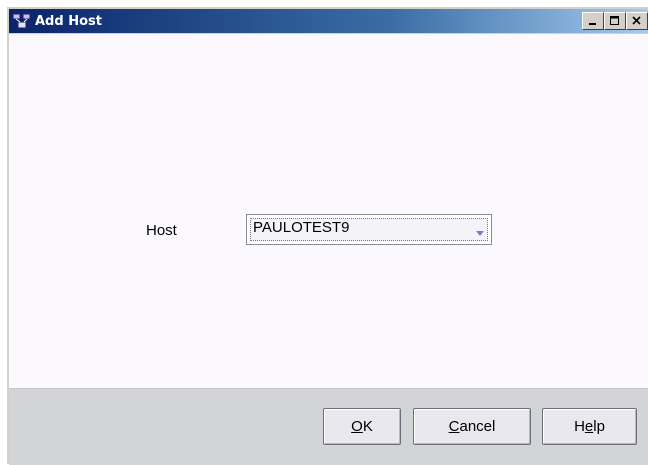  What do you see at coordinates (301, 227) in the screenshot?
I see `host-dropdown-value: PAULOTEST9` at bounding box center [301, 227].